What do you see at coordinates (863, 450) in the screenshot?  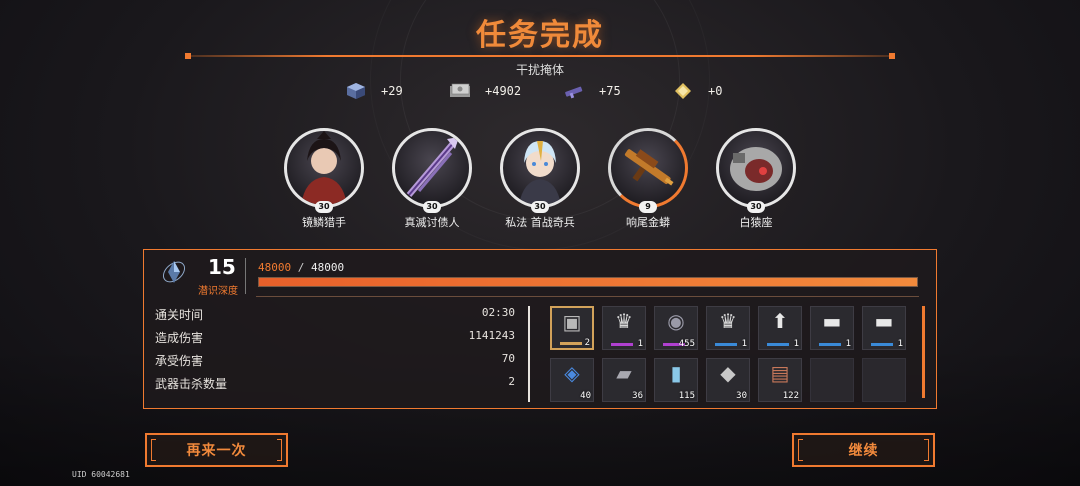 I see `continue-button: 继续` at bounding box center [863, 450].